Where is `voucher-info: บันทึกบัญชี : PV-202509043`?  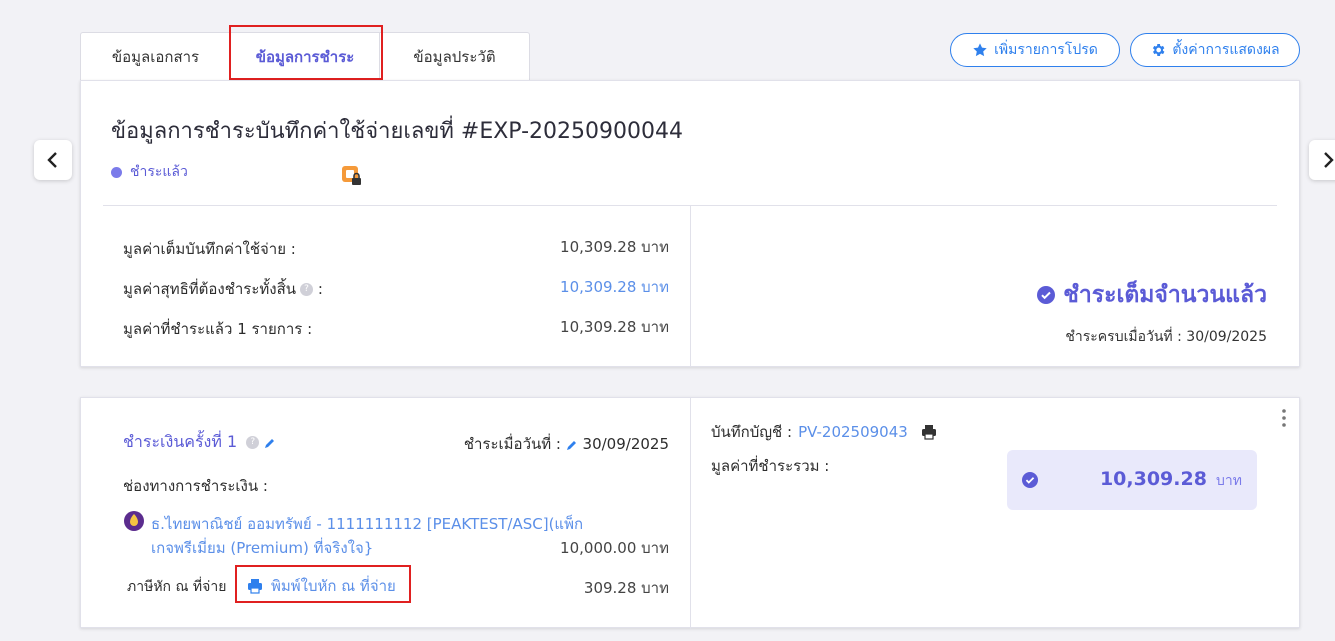
voucher-info: บันทึกบัญชี : PV-202509043 is located at coordinates (824, 432).